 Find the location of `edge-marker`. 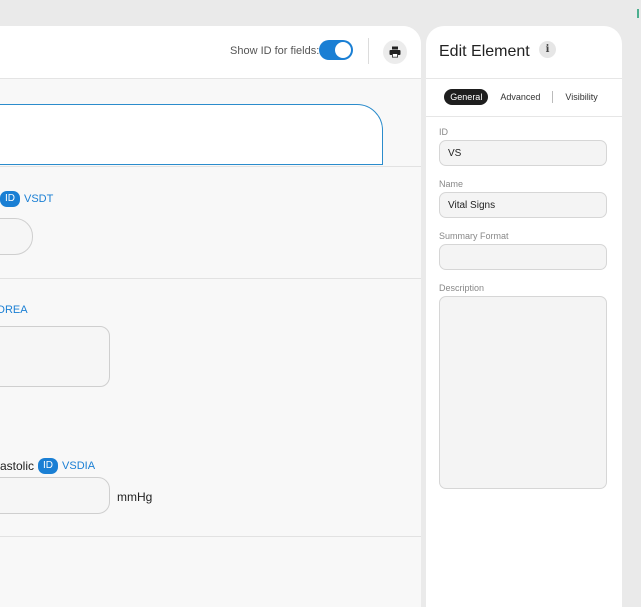

edge-marker is located at coordinates (638, 13).